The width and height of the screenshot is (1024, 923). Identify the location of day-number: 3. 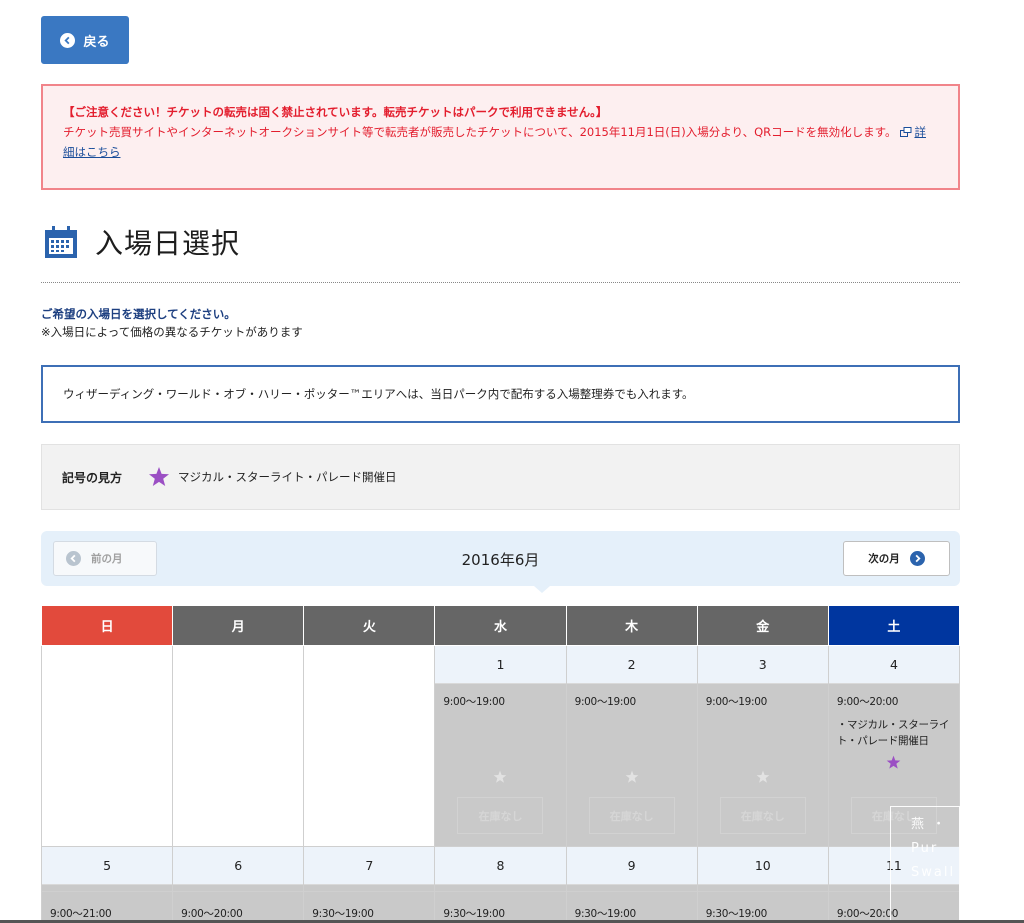
(762, 665).